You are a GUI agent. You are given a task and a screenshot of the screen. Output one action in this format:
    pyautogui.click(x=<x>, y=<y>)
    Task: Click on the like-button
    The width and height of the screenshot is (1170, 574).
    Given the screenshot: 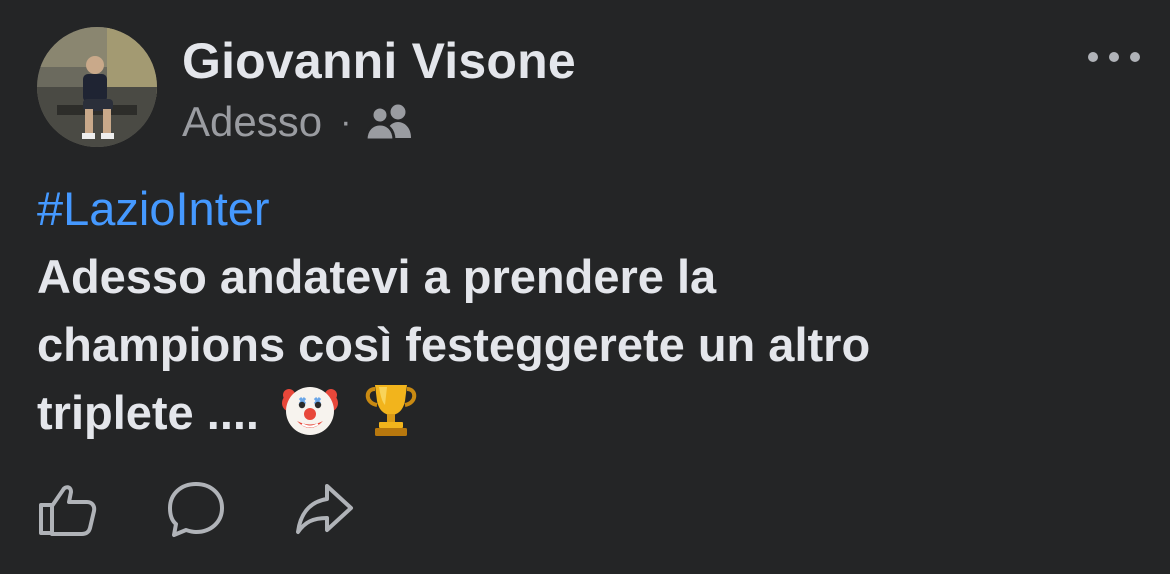 What is the action you would take?
    pyautogui.click(x=68, y=509)
    